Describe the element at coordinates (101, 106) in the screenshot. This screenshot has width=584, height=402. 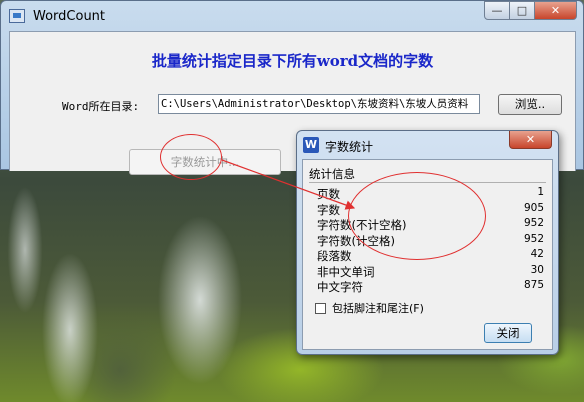
I see `directory-label: Word所在目录:` at that location.